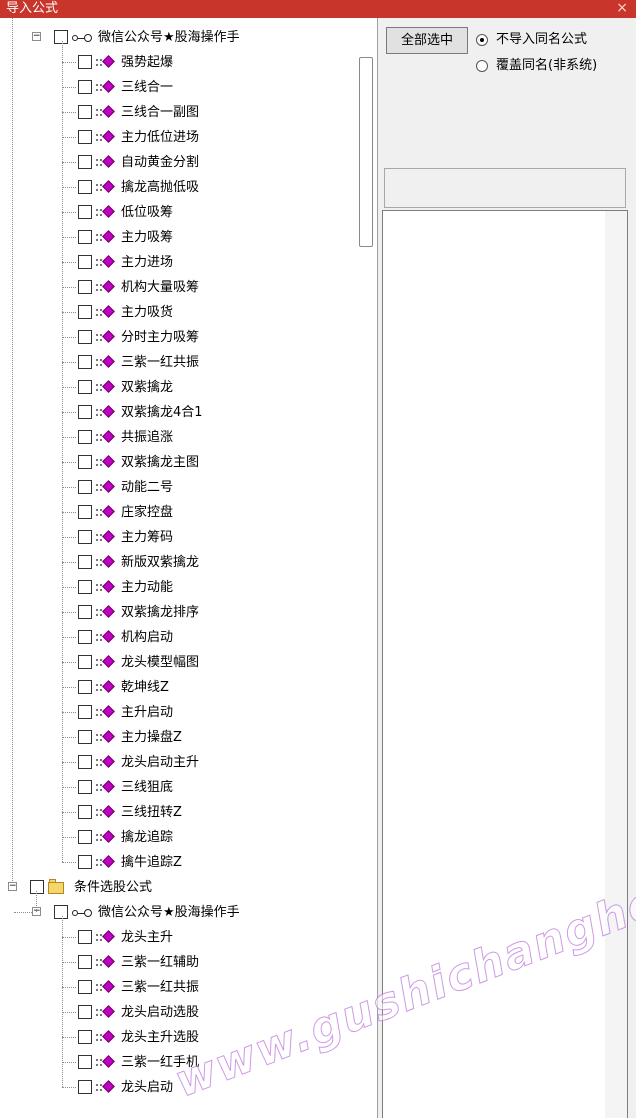 The height and width of the screenshot is (1118, 636). What do you see at coordinates (177, 687) in the screenshot?
I see `tree-item: 乾坤线Z` at bounding box center [177, 687].